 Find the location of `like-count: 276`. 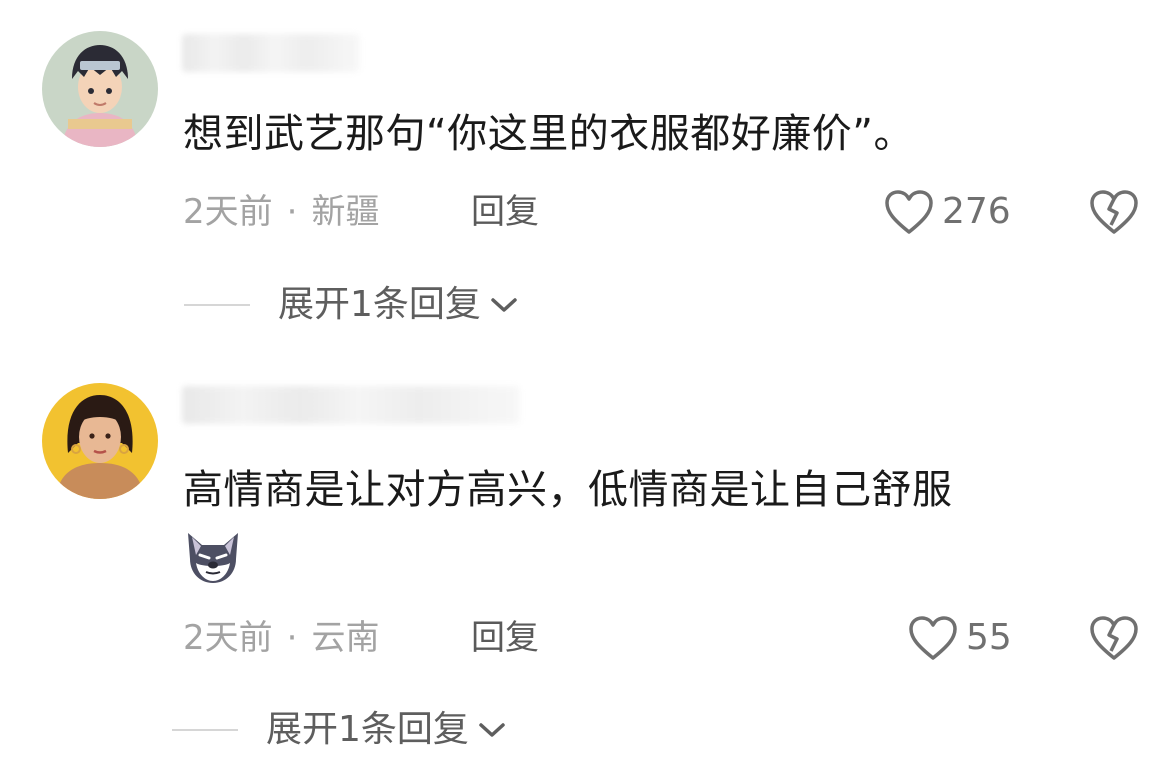

like-count: 276 is located at coordinates (976, 211).